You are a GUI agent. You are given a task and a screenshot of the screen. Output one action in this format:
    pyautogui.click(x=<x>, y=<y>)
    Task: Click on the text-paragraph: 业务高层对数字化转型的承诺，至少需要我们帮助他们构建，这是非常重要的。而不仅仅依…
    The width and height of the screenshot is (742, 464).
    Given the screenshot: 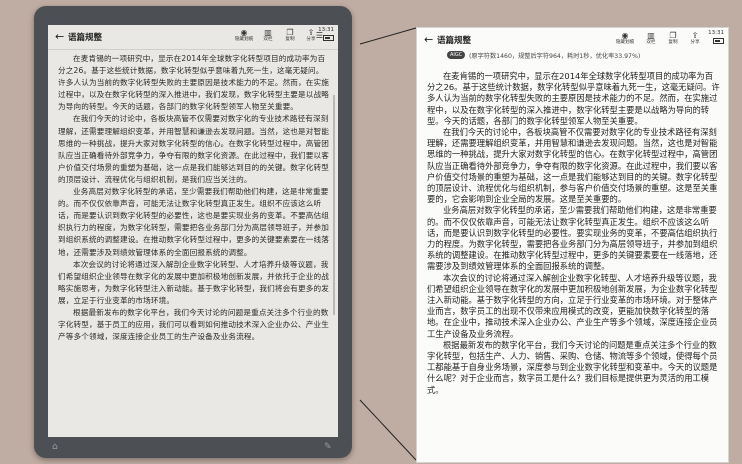 What is the action you would take?
    pyautogui.click(x=572, y=238)
    